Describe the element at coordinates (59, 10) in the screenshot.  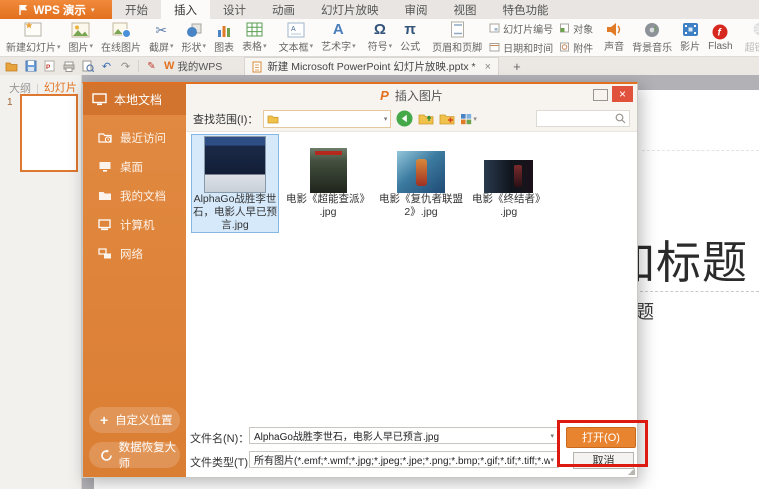
I see `wps-menu-label: WPS 演示` at that location.